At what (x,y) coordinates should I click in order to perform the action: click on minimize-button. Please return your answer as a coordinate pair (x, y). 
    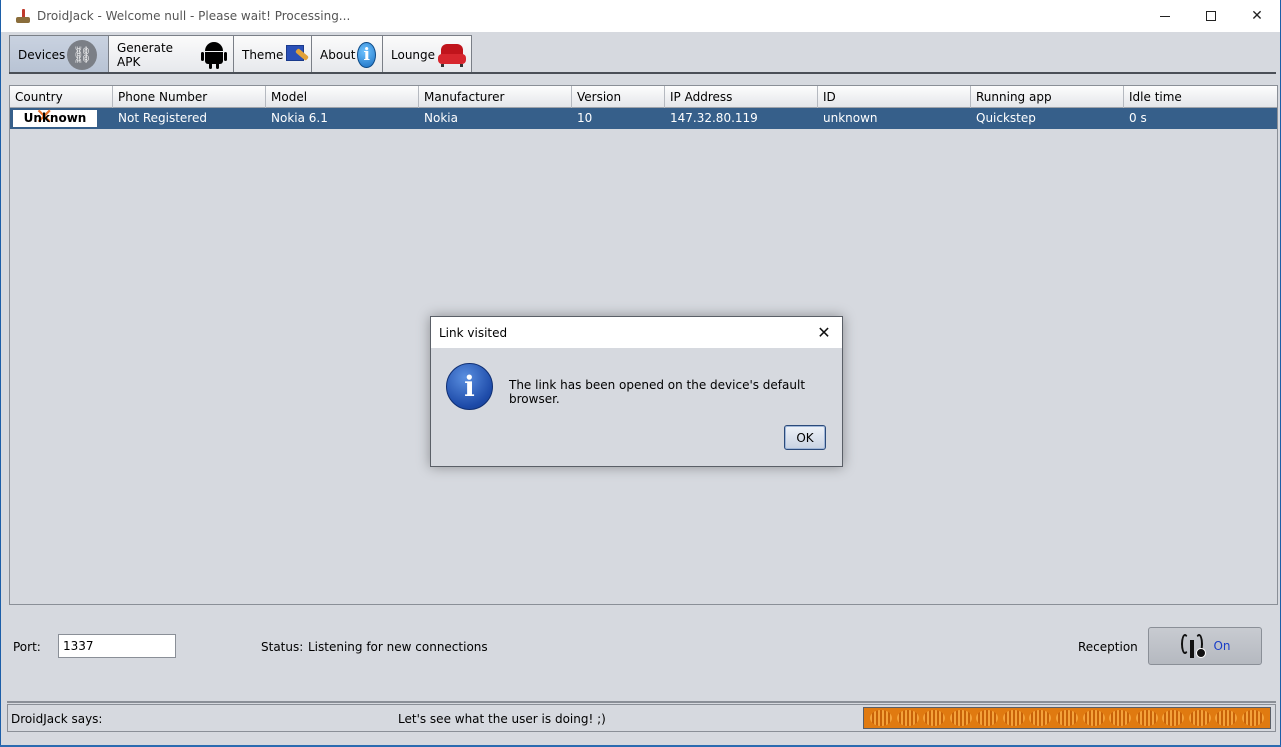
    Looking at the image, I should click on (1165, 16).